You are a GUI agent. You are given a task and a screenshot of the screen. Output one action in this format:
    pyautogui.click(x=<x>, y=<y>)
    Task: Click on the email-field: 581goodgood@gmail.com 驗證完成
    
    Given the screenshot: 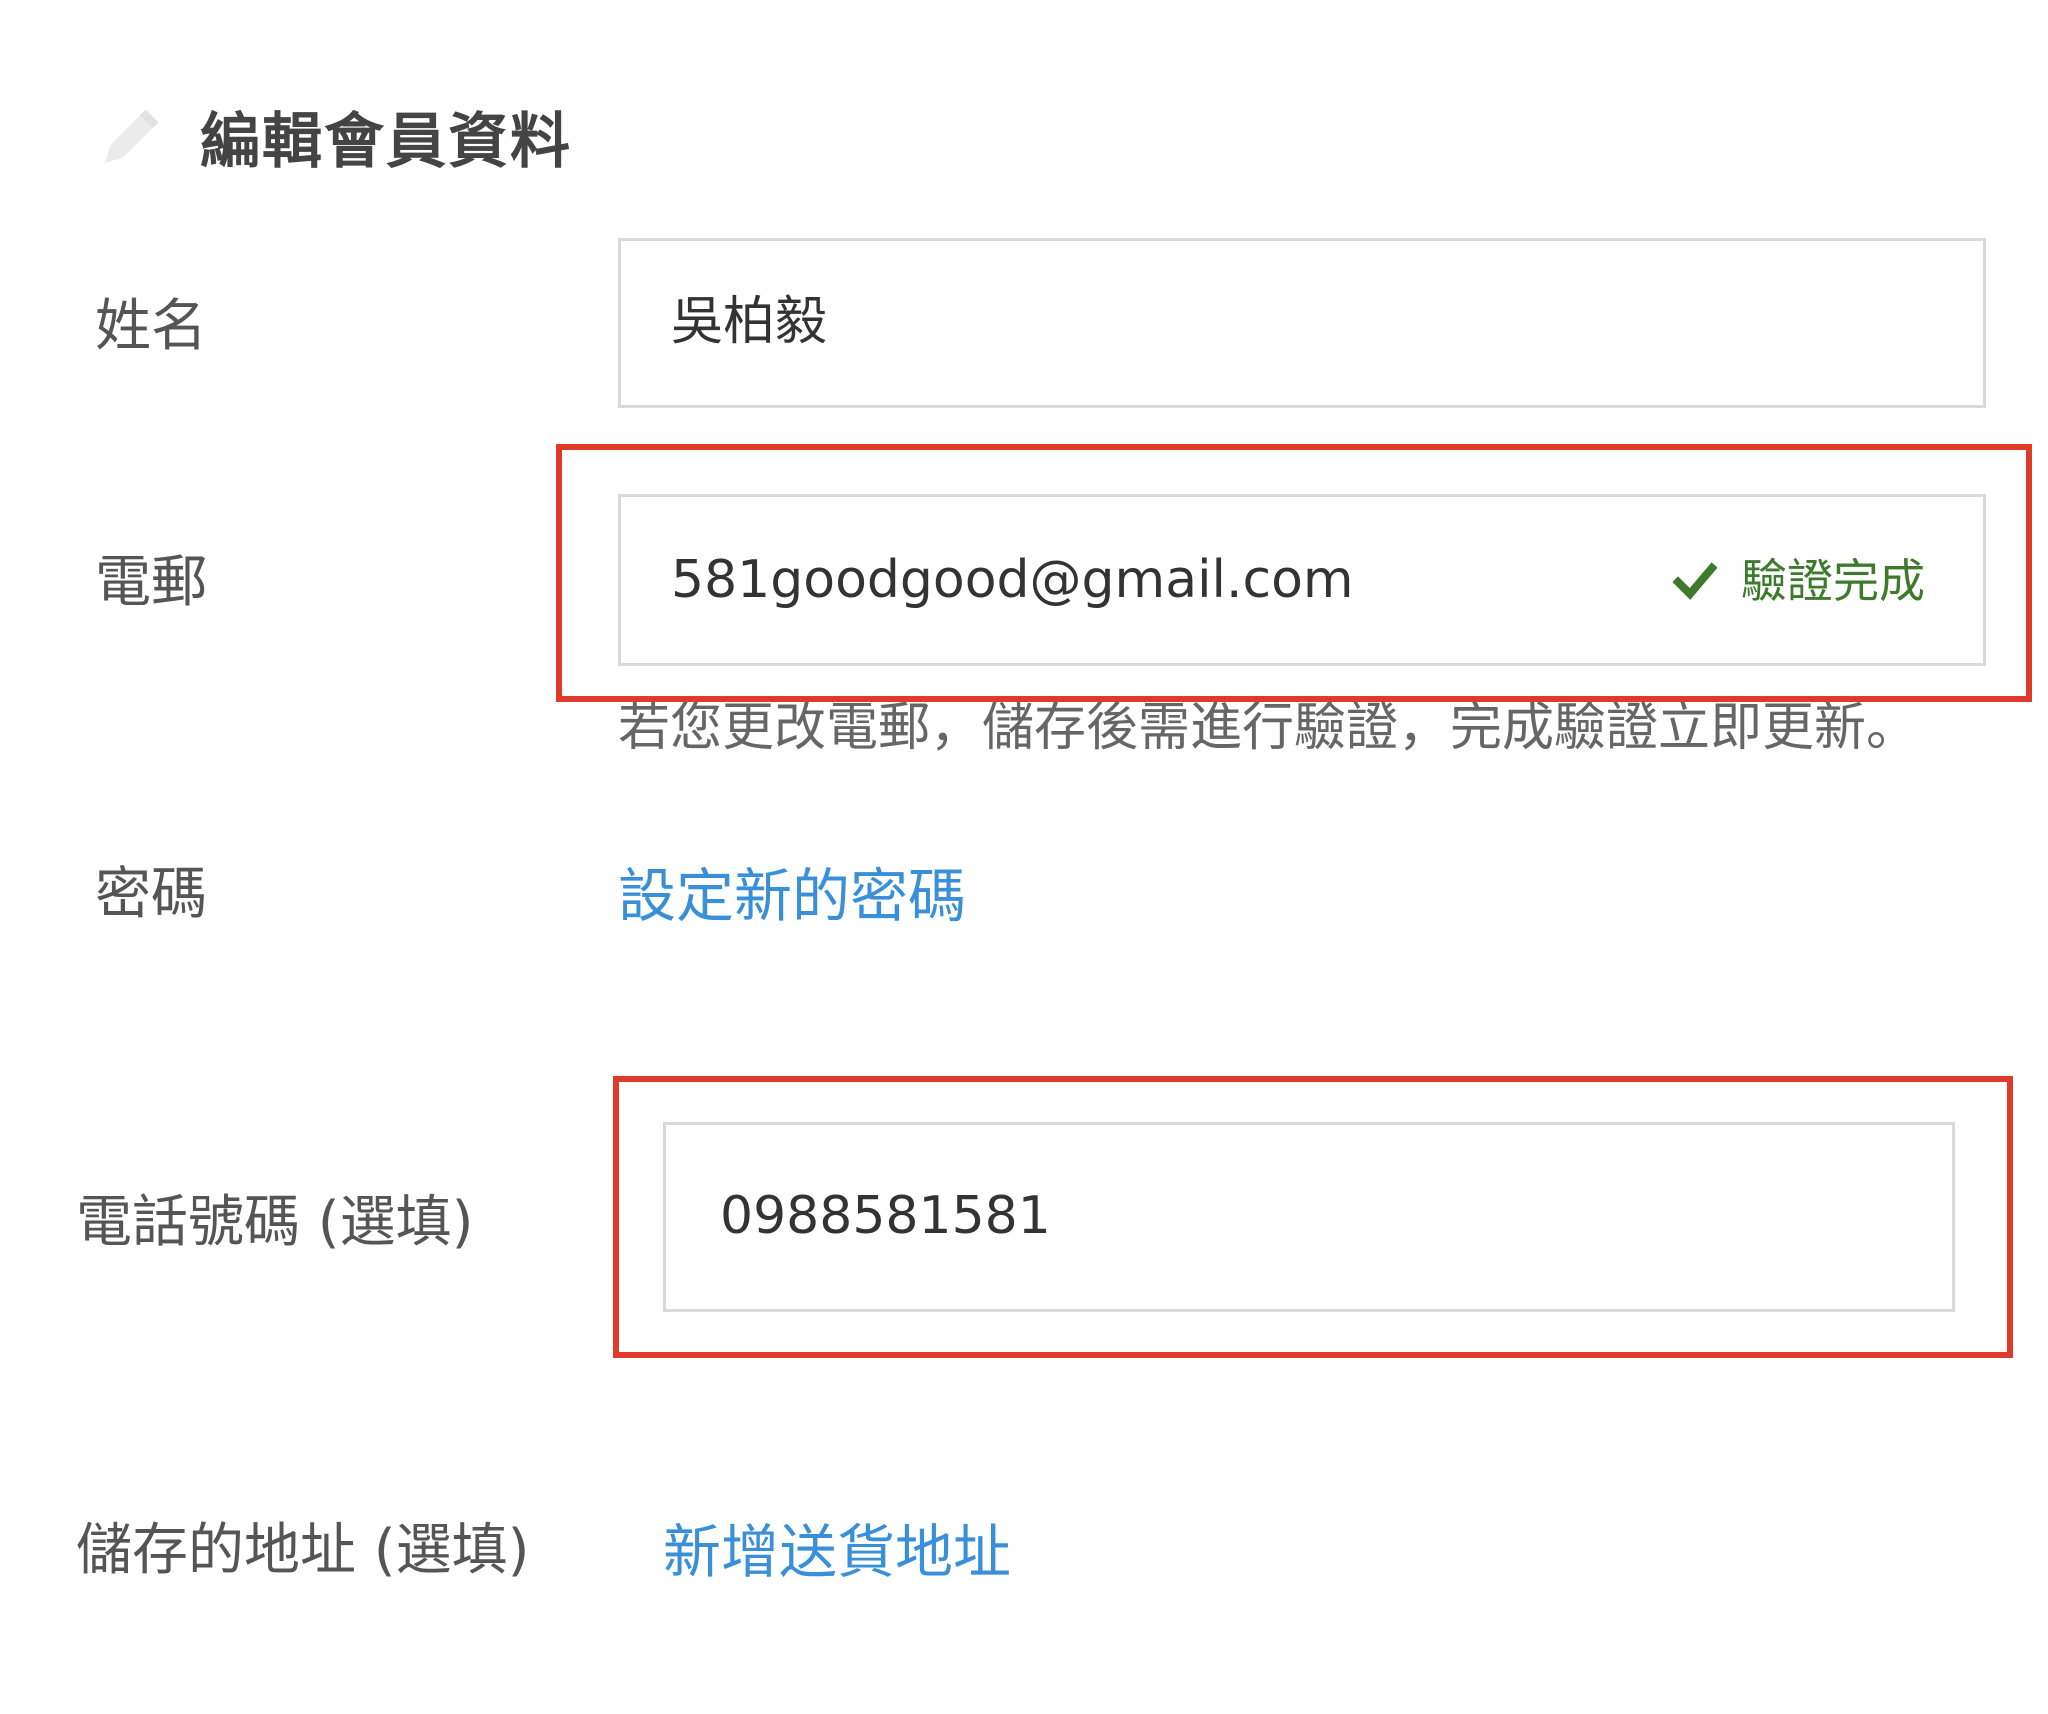 What is the action you would take?
    pyautogui.click(x=1302, y=580)
    